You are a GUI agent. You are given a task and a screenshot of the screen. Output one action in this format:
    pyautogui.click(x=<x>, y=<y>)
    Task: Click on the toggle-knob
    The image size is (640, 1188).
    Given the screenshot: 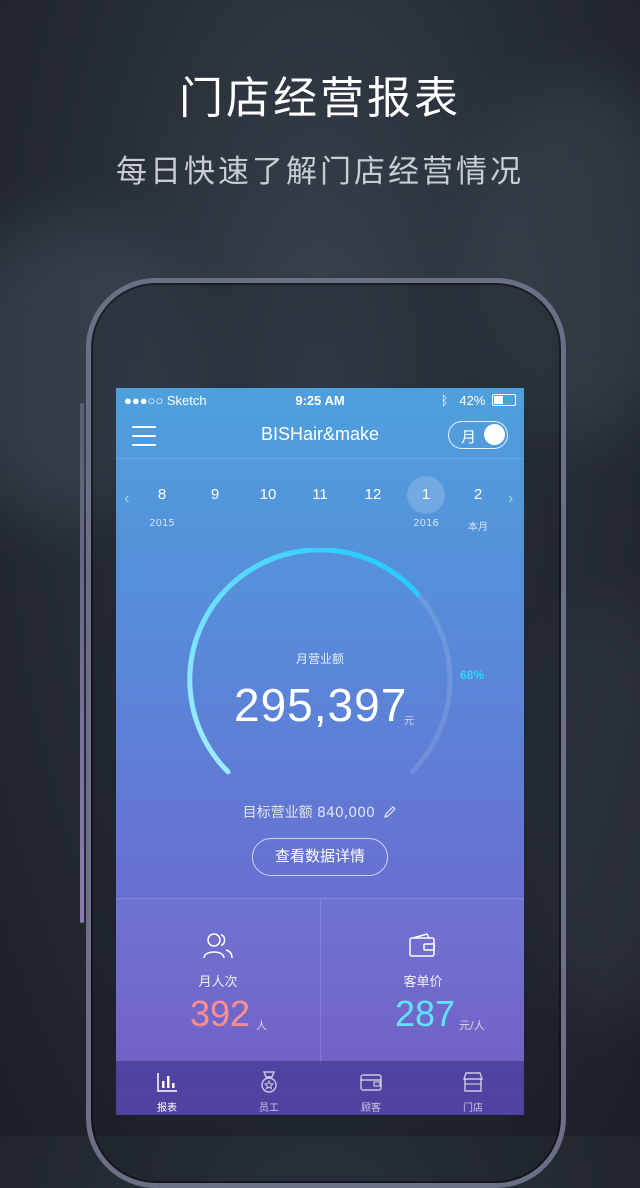 What is the action you would take?
    pyautogui.click(x=494, y=434)
    